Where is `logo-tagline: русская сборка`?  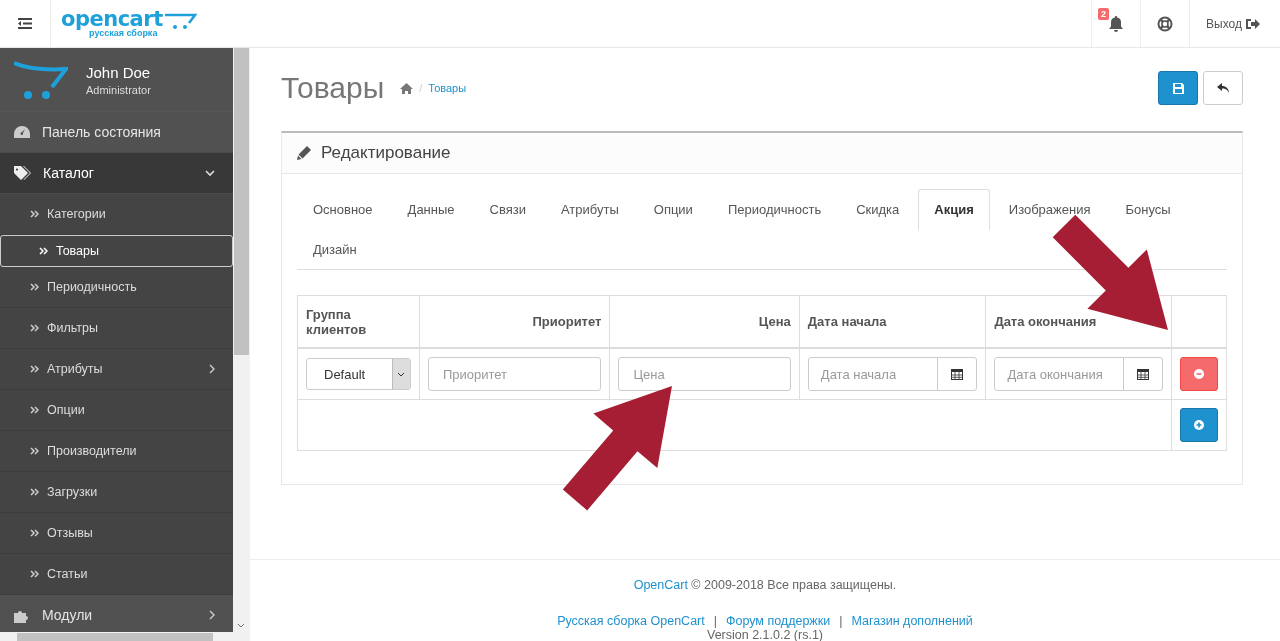
logo-tagline: русская сборка is located at coordinates (123, 33).